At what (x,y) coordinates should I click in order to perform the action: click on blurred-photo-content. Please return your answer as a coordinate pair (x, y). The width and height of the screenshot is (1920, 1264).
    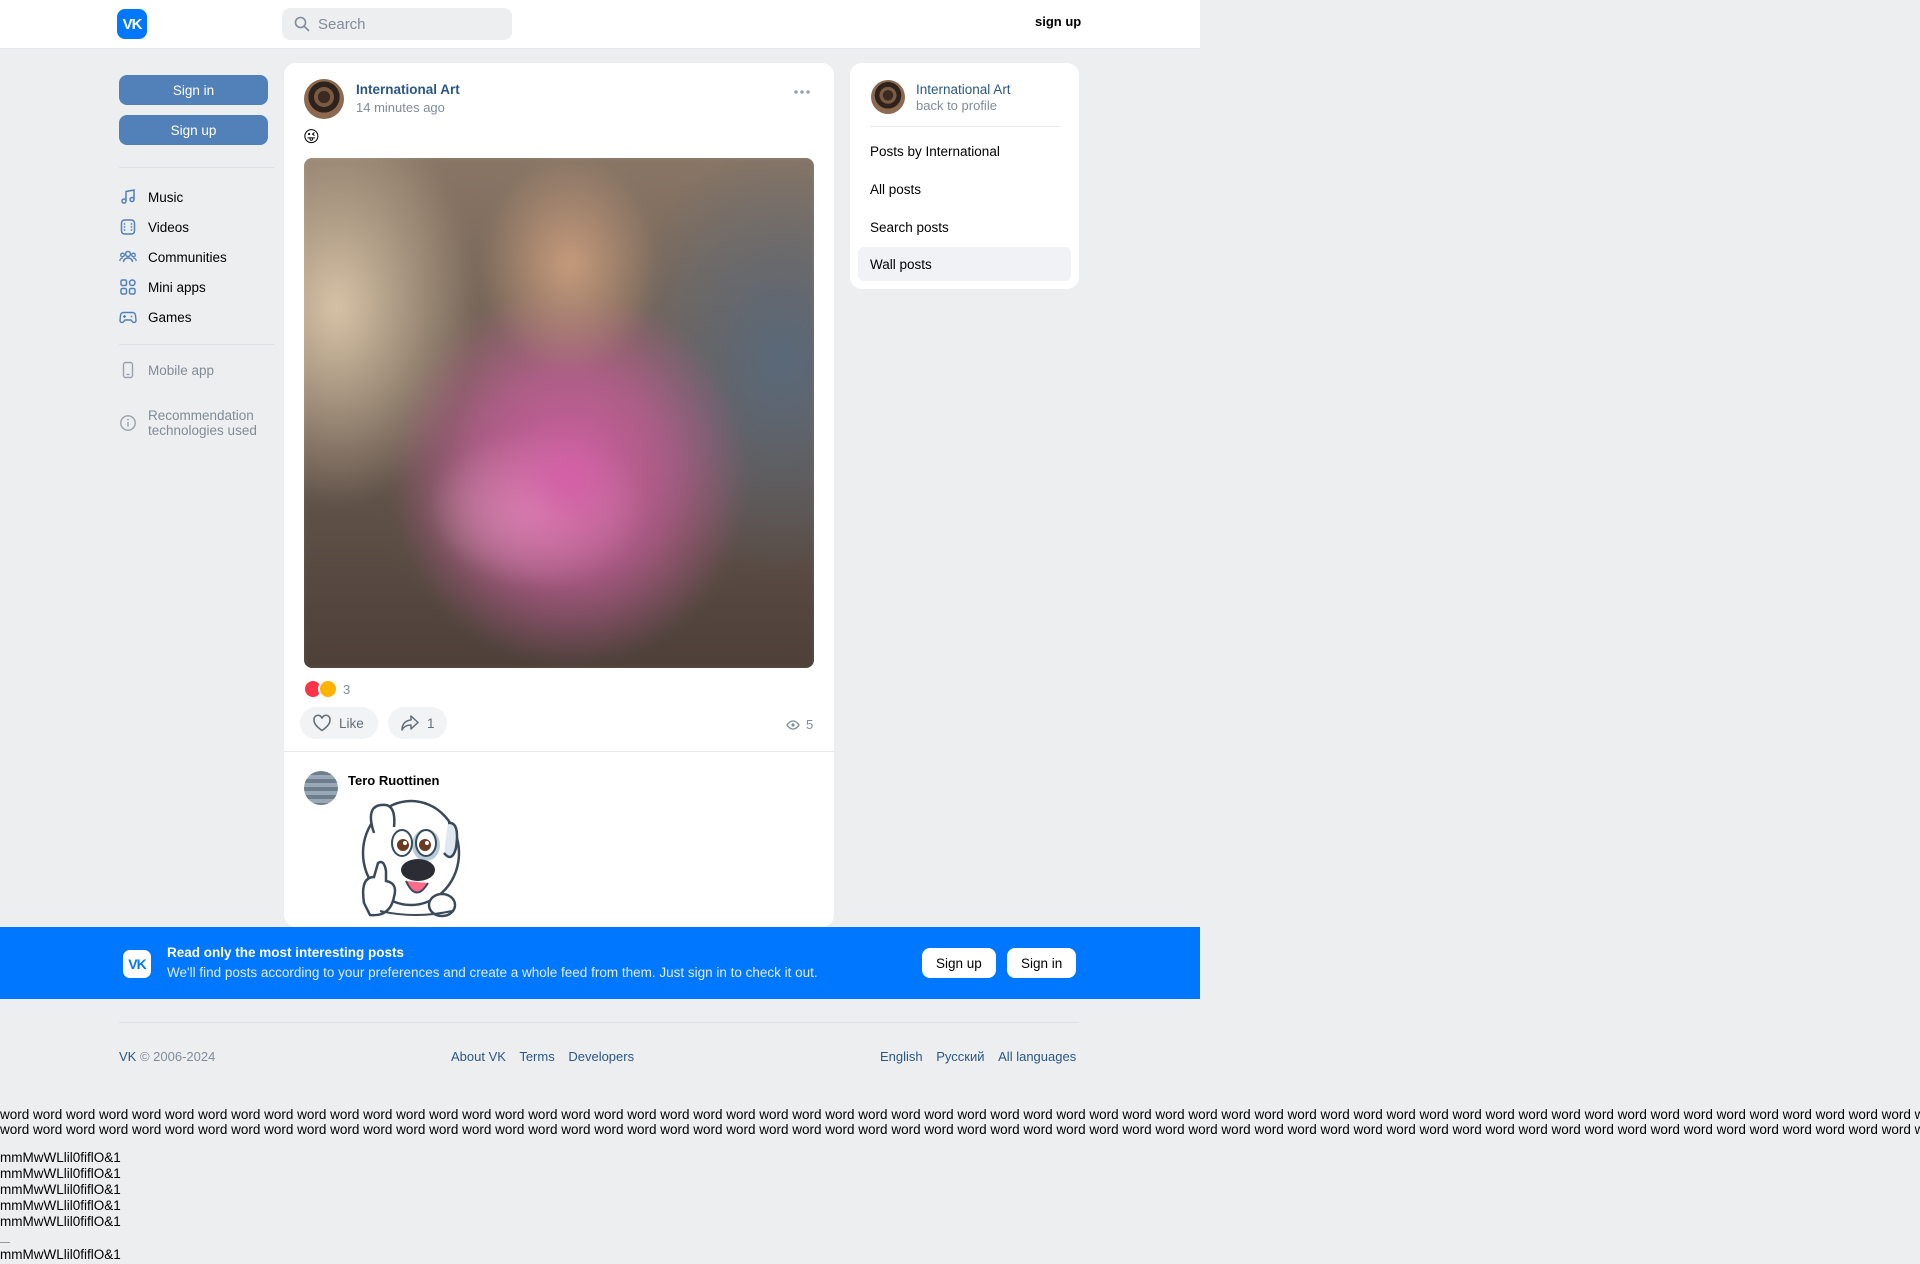
    Looking at the image, I should click on (559, 413).